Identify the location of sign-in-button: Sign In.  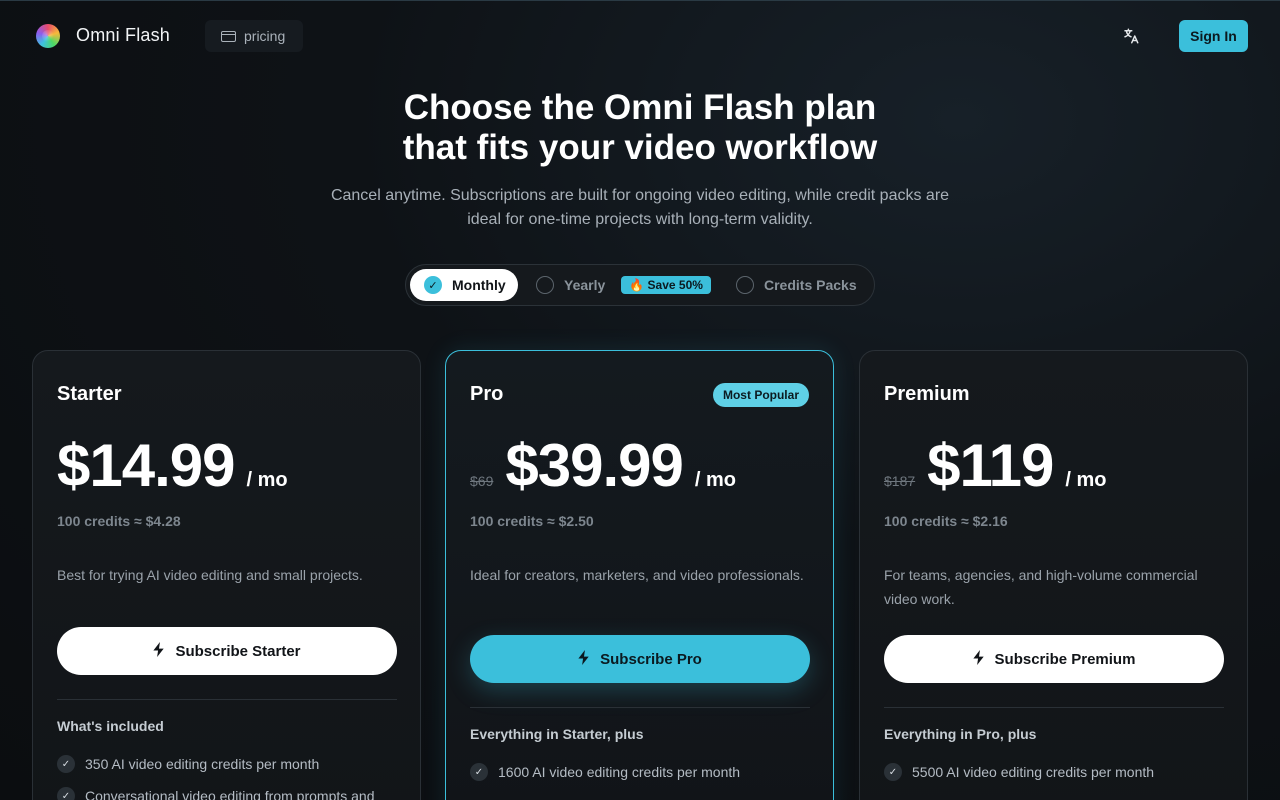
(1213, 36).